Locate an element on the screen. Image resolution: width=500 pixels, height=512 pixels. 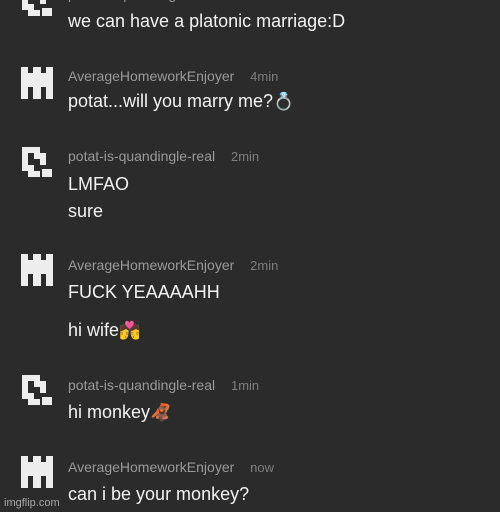
message-text-content: hi wife is located at coordinates (94, 330).